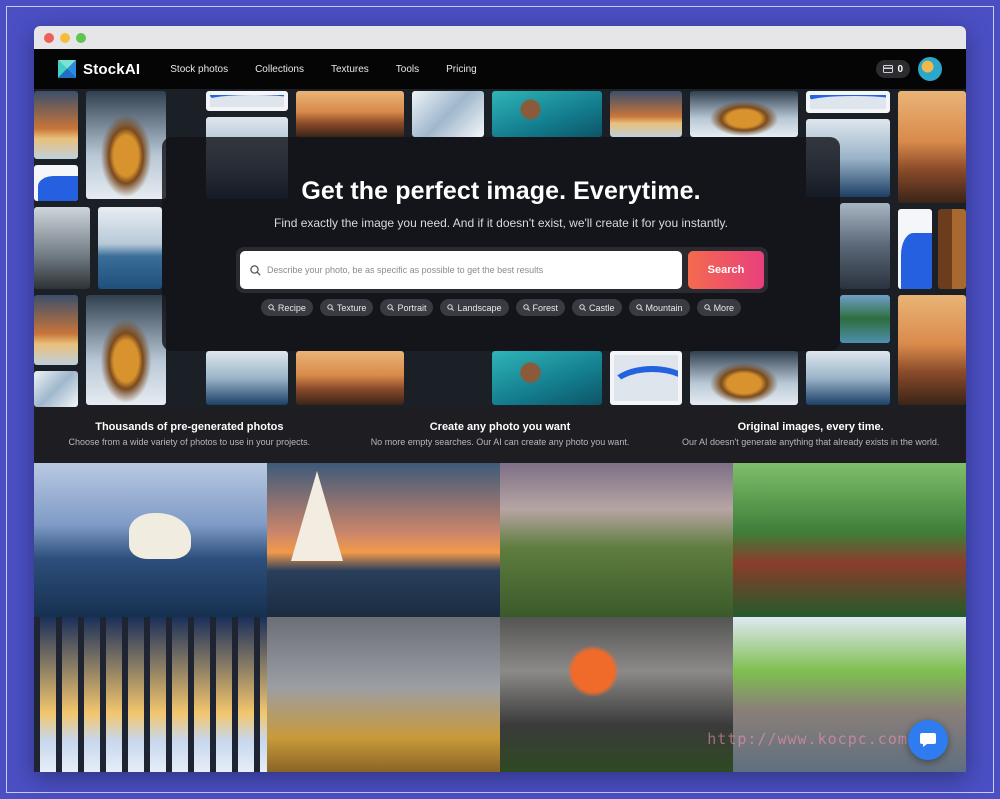 This screenshot has width=1000, height=799. I want to click on nav-link-pricing: Pricing, so click(461, 69).